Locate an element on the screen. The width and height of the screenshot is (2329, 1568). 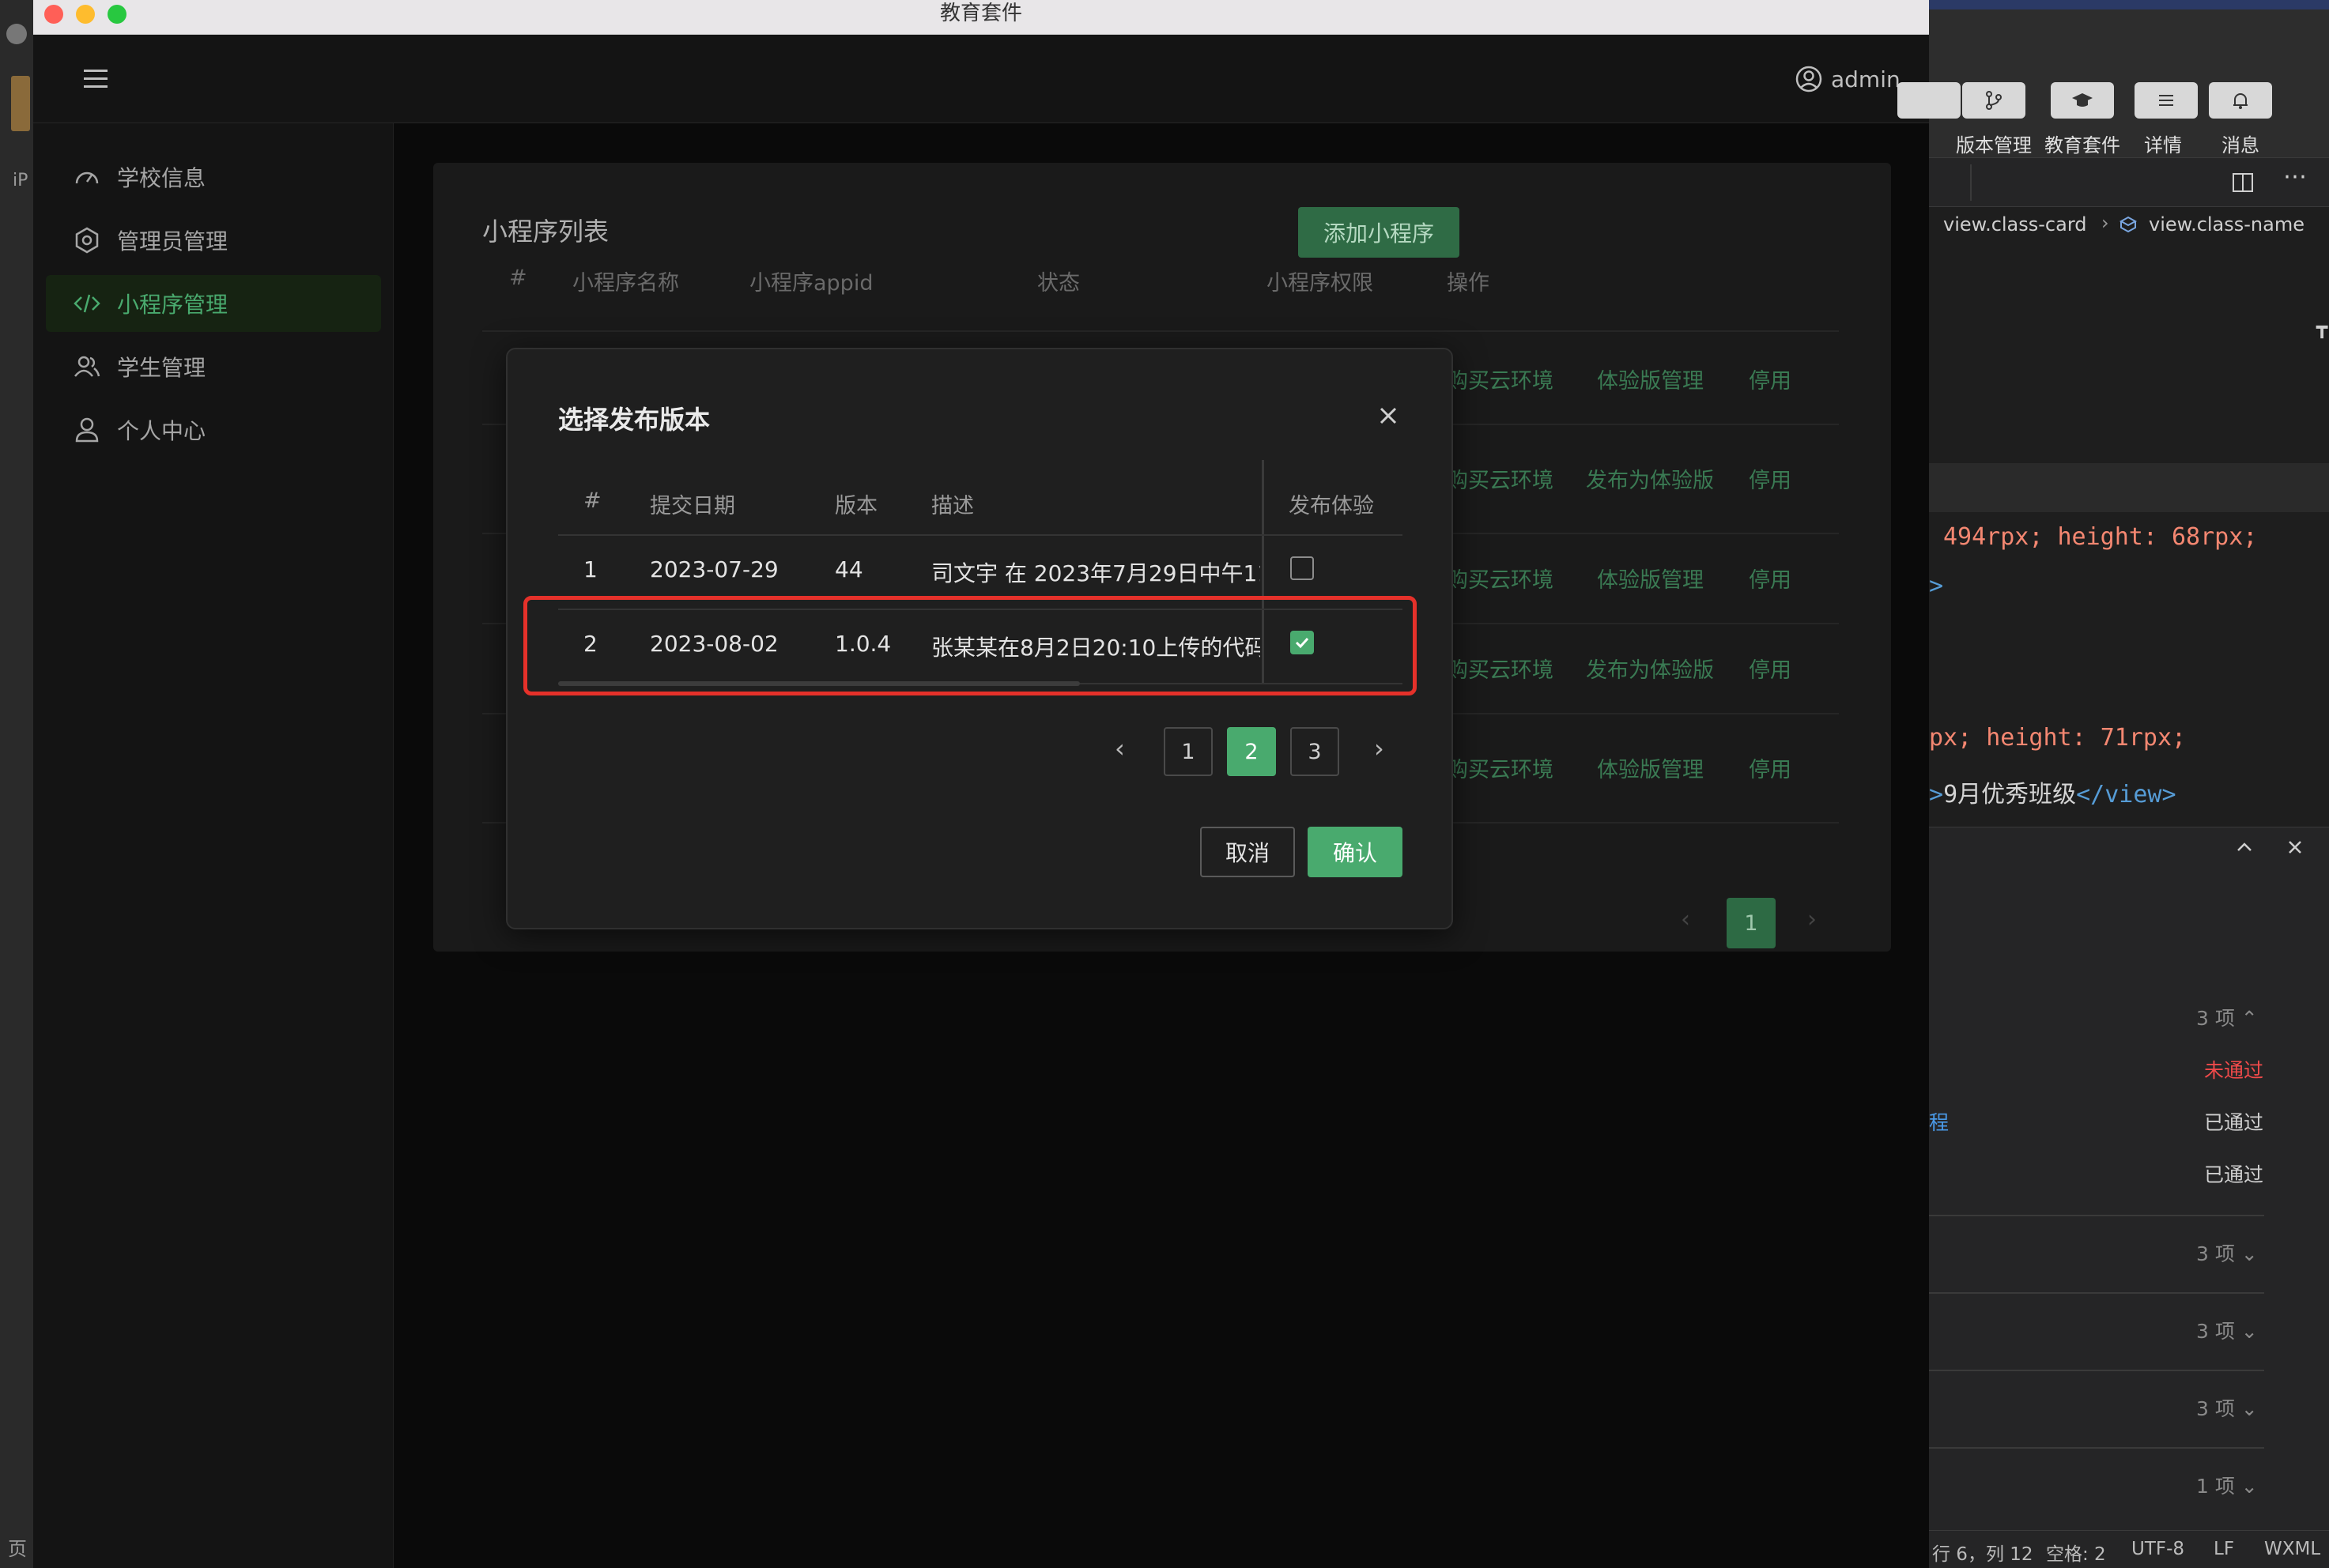
sidebar-item-profile: 个人中心 is located at coordinates (213, 429).